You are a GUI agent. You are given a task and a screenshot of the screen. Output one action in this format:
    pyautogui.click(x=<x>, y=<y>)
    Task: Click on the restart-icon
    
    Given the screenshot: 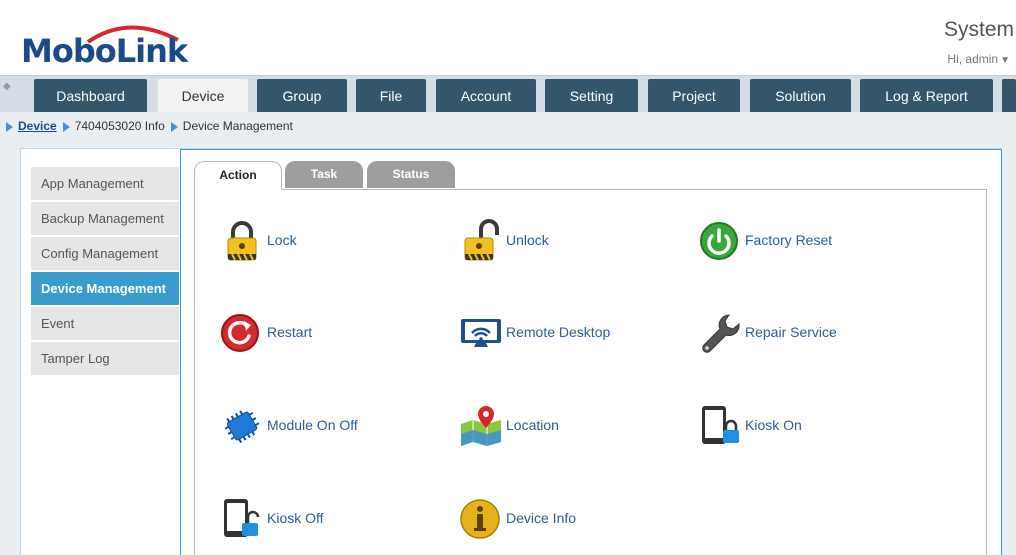 What is the action you would take?
    pyautogui.click(x=240, y=333)
    